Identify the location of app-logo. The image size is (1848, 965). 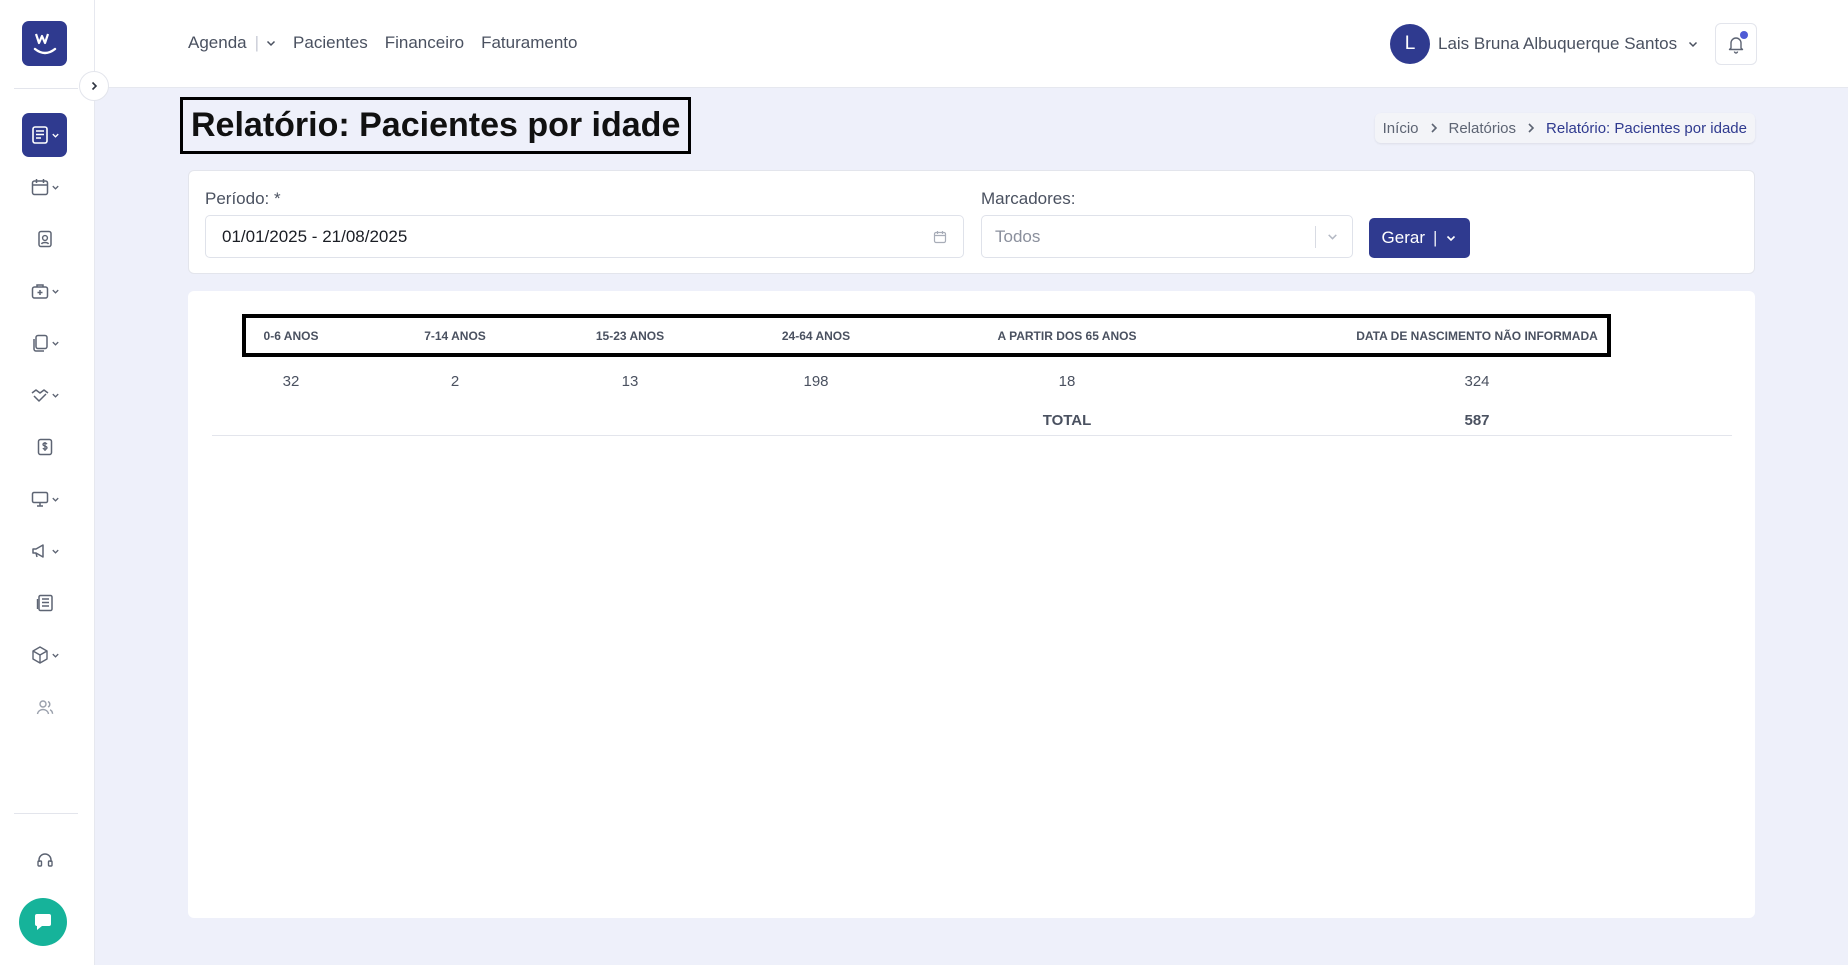
(44, 43).